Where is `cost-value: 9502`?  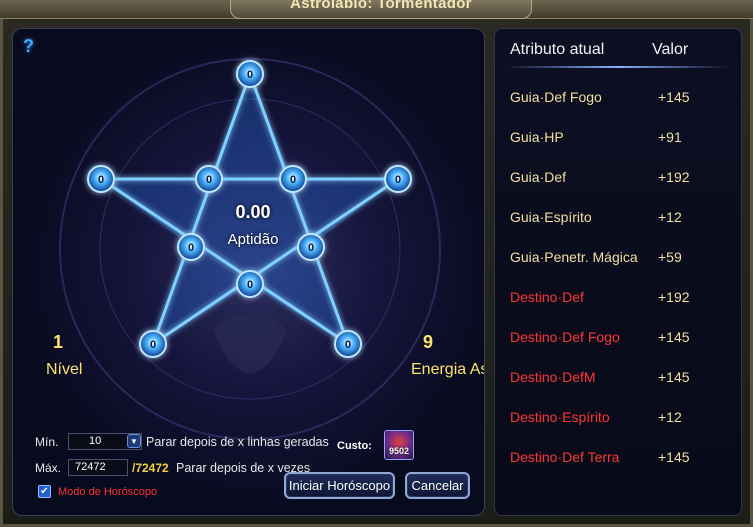 cost-value: 9502 is located at coordinates (399, 451).